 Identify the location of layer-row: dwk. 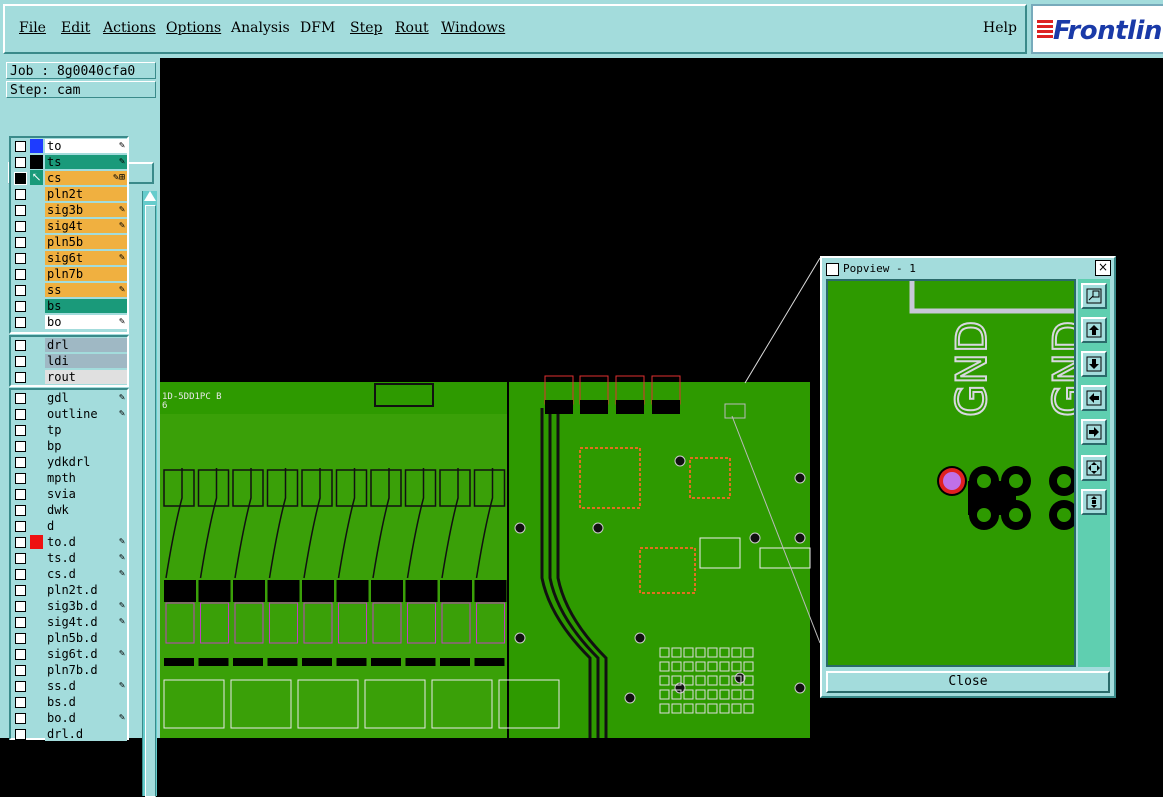
(69, 510).